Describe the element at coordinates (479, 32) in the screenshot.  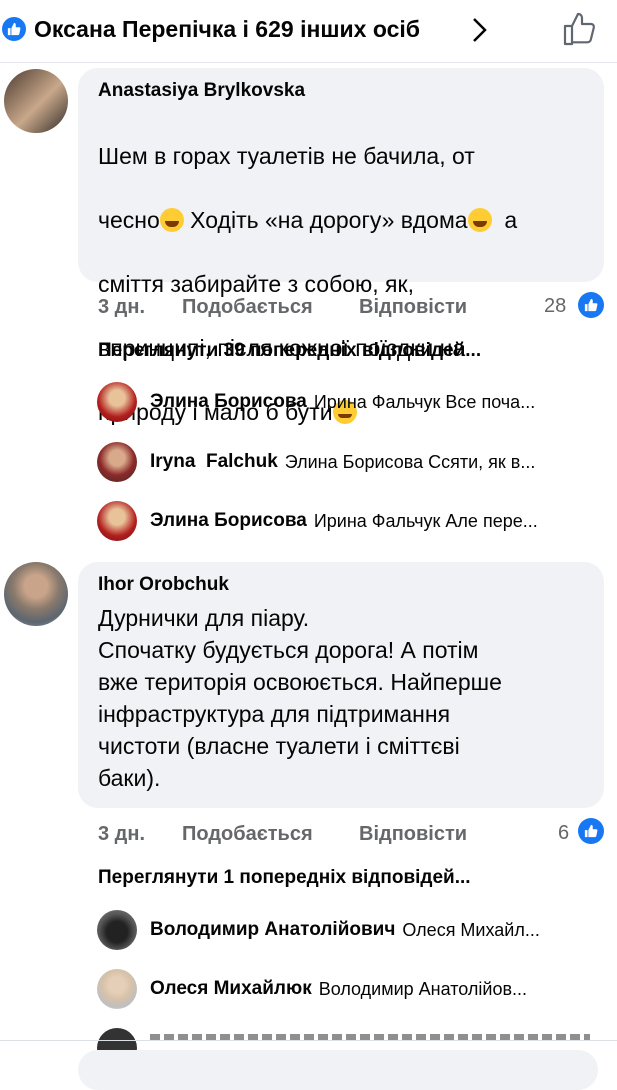
I see `chevron-right-icon` at that location.